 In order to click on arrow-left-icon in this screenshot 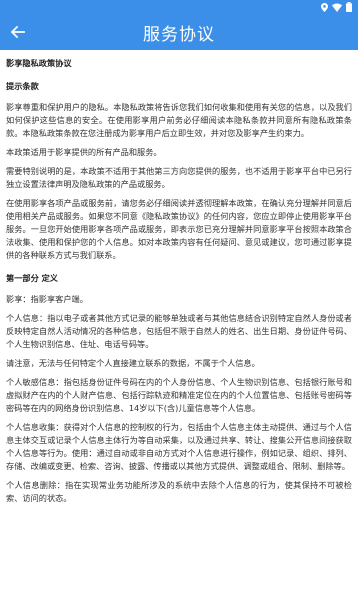, I will do `click(18, 32)`.